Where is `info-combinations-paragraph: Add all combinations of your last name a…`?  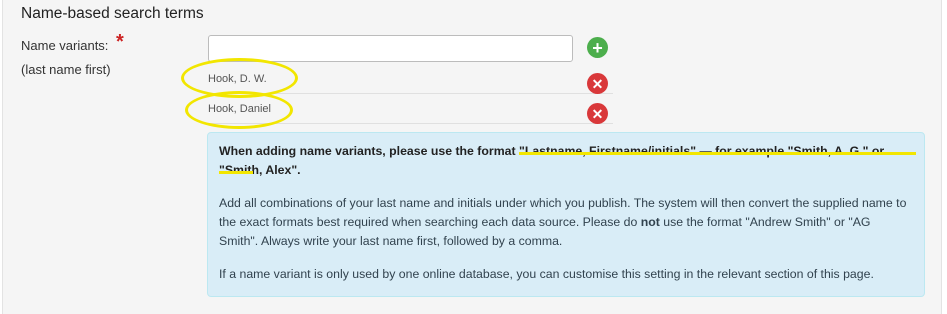
info-combinations-paragraph: Add all combinations of your last name a… is located at coordinates (566, 222).